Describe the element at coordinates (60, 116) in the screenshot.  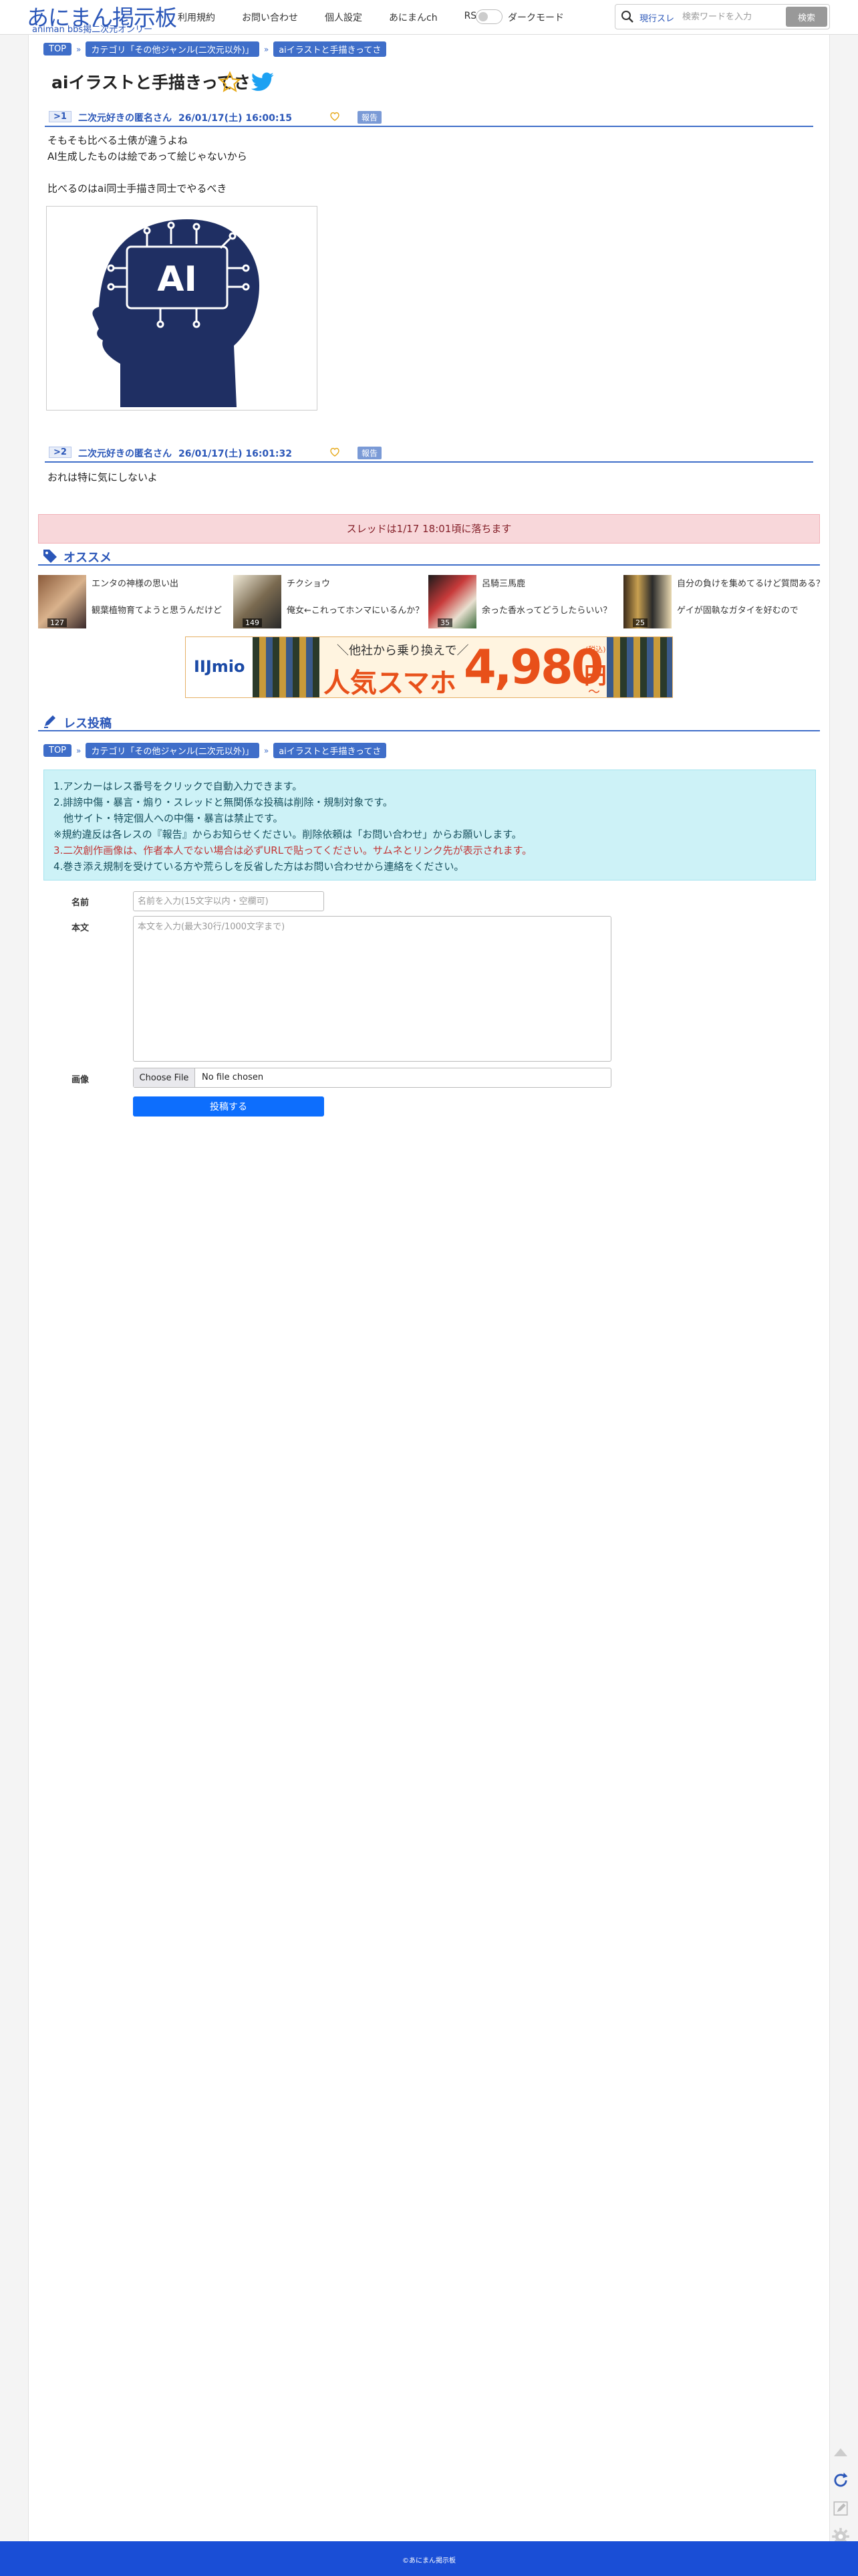
I see `post-number: >1` at that location.